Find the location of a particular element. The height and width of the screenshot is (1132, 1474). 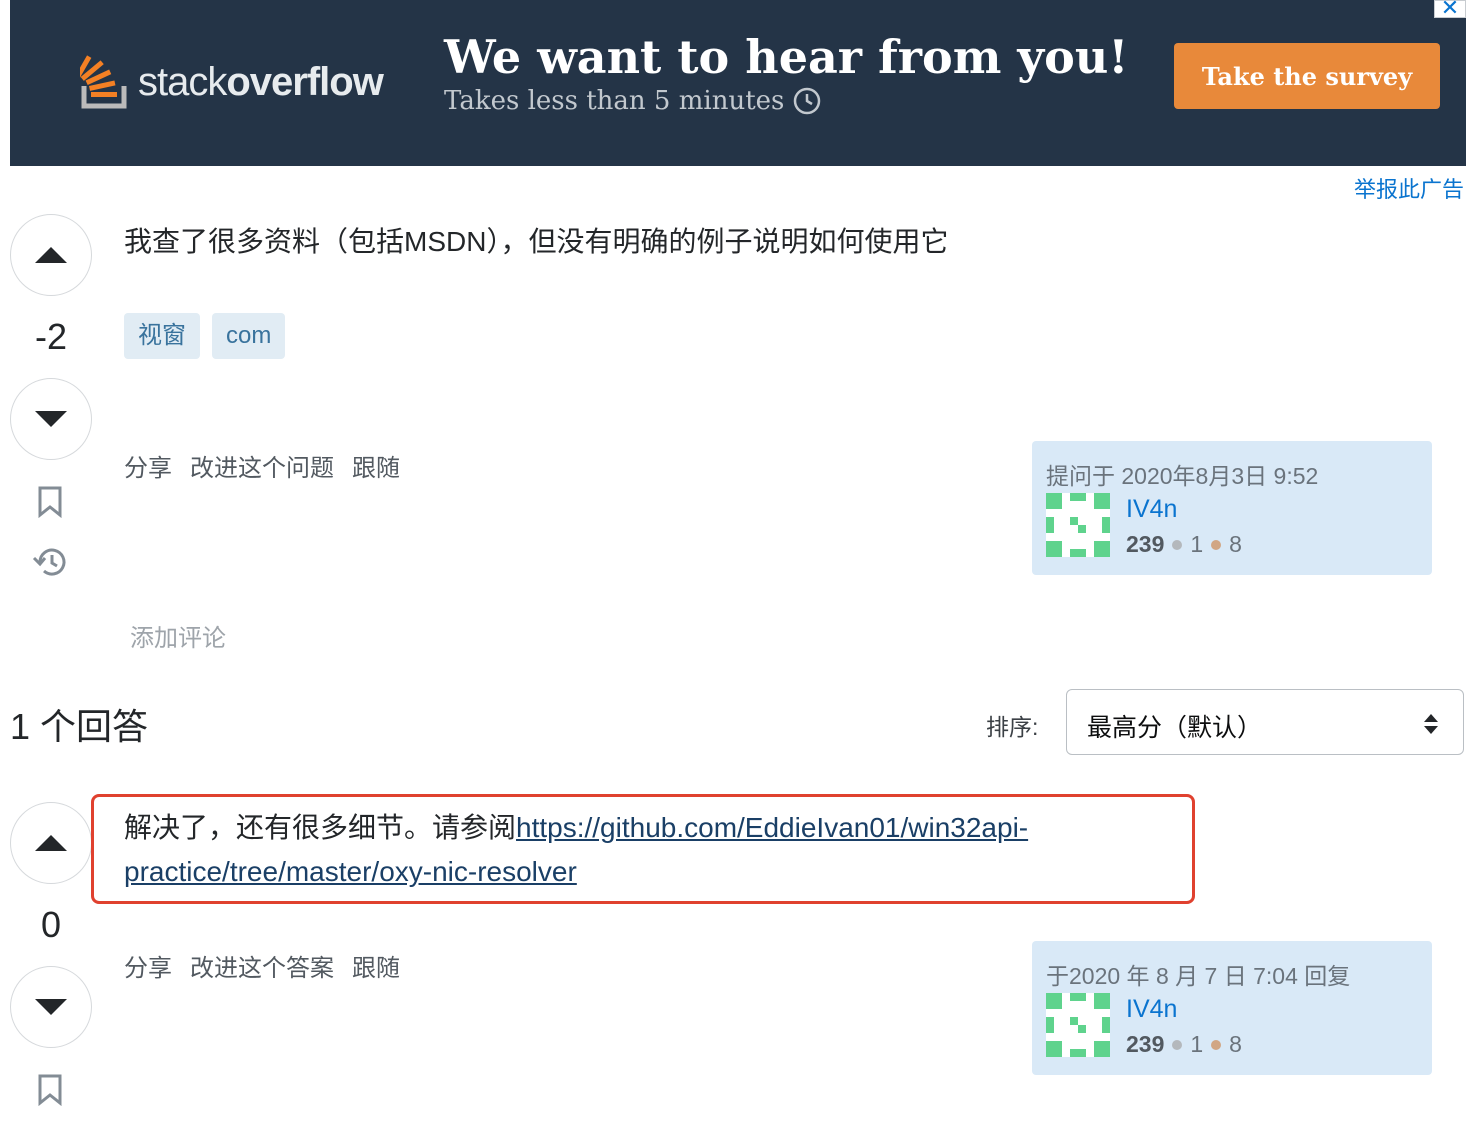

tag-windows: 视窗 is located at coordinates (162, 336).